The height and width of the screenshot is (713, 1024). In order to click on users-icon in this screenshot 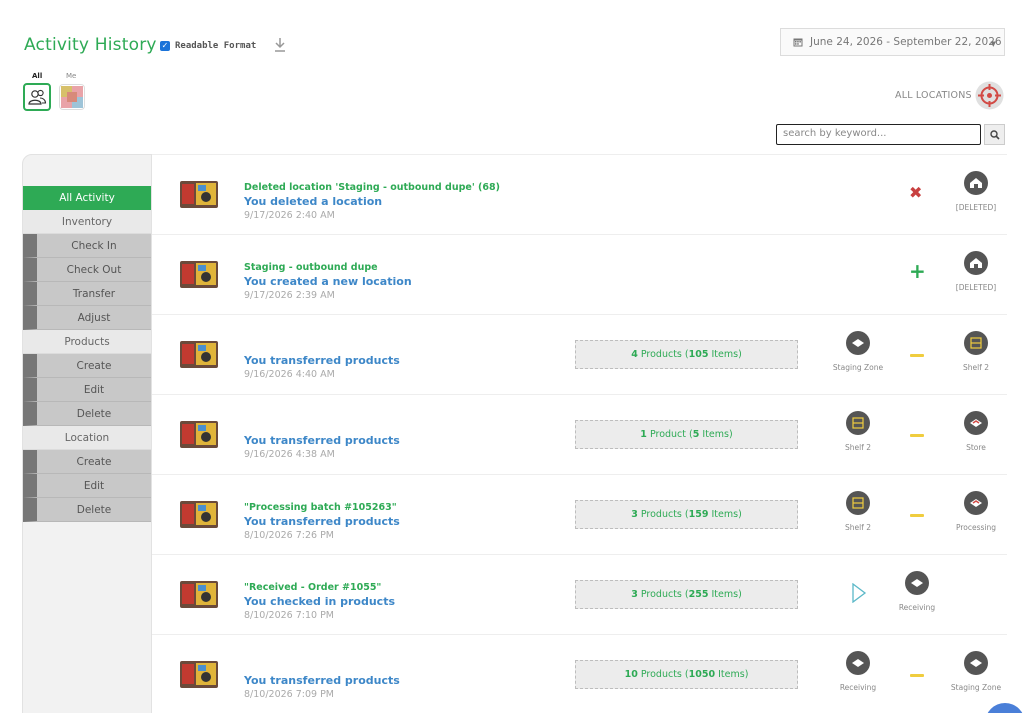, I will do `click(37, 97)`.